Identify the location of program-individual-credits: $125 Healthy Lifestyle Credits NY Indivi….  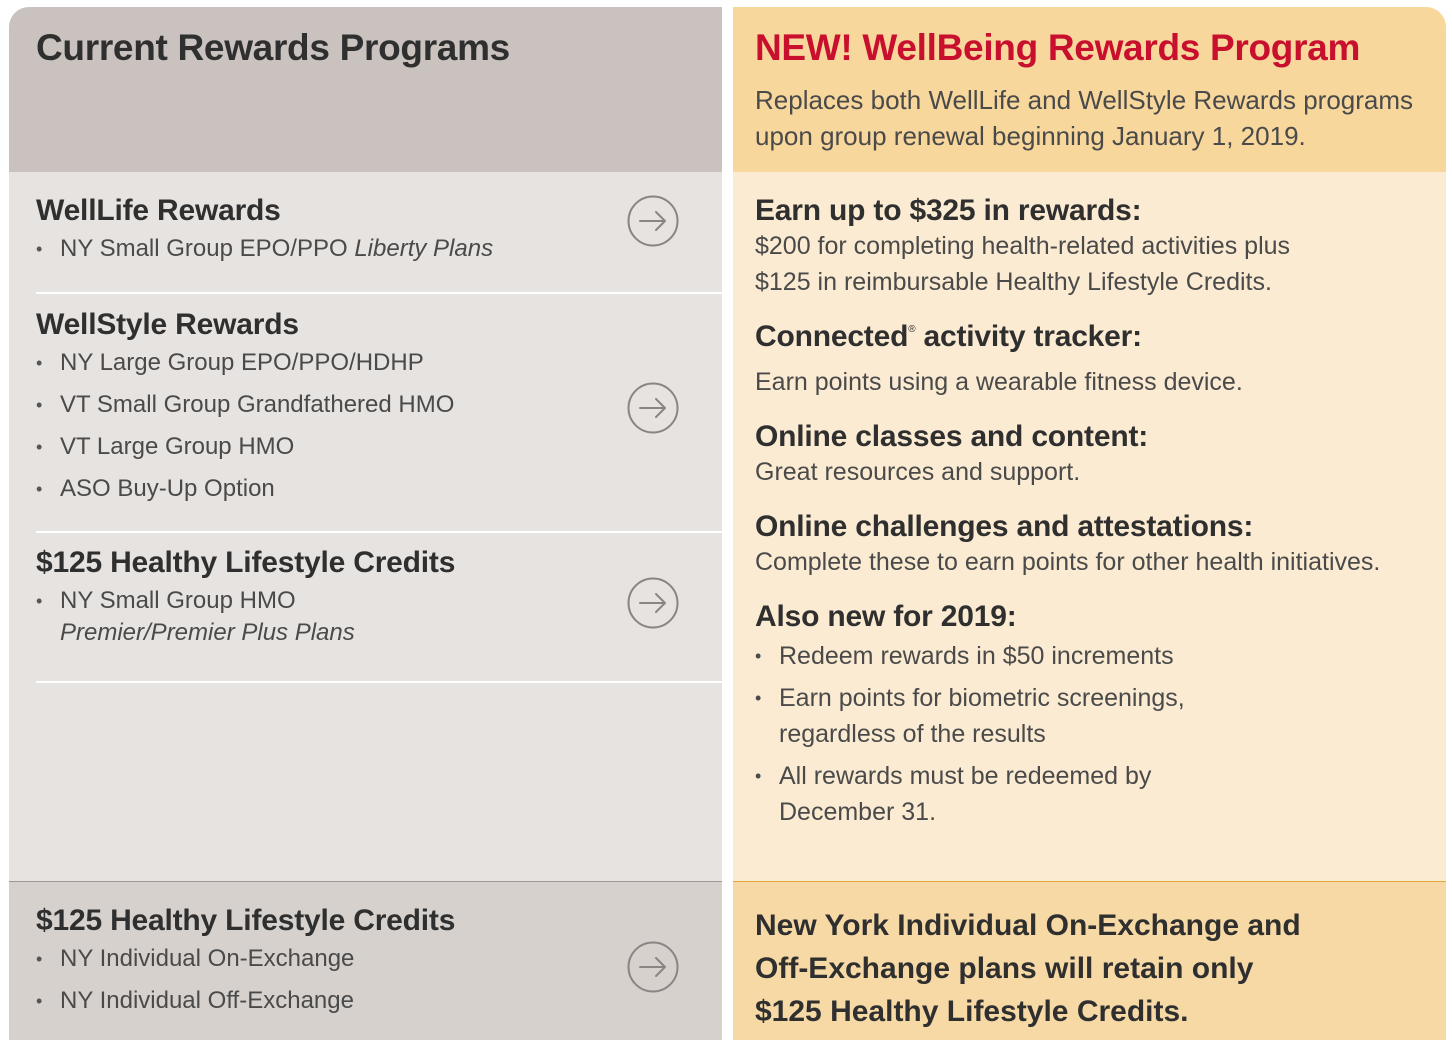
(379, 963).